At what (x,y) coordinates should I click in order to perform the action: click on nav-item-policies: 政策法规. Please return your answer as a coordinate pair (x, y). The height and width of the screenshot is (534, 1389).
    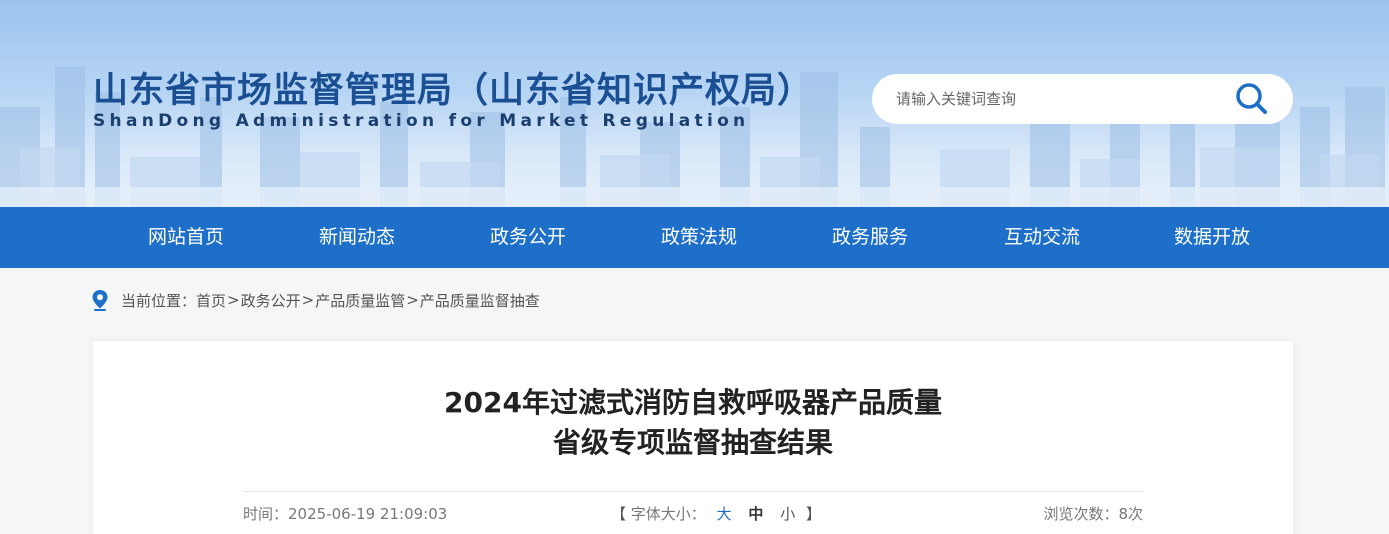
    Looking at the image, I should click on (699, 237).